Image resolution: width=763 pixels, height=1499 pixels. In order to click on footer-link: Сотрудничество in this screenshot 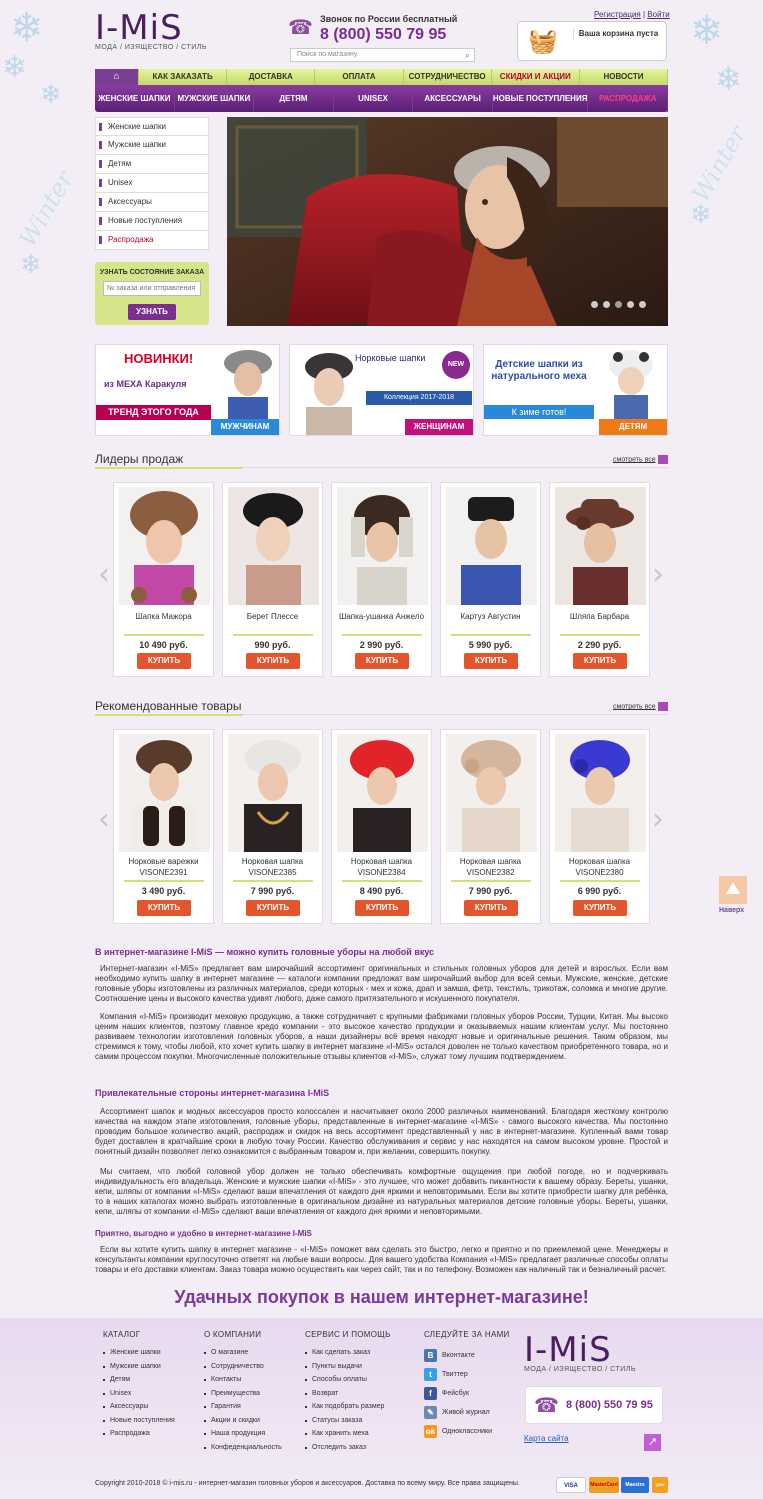, I will do `click(243, 1370)`.